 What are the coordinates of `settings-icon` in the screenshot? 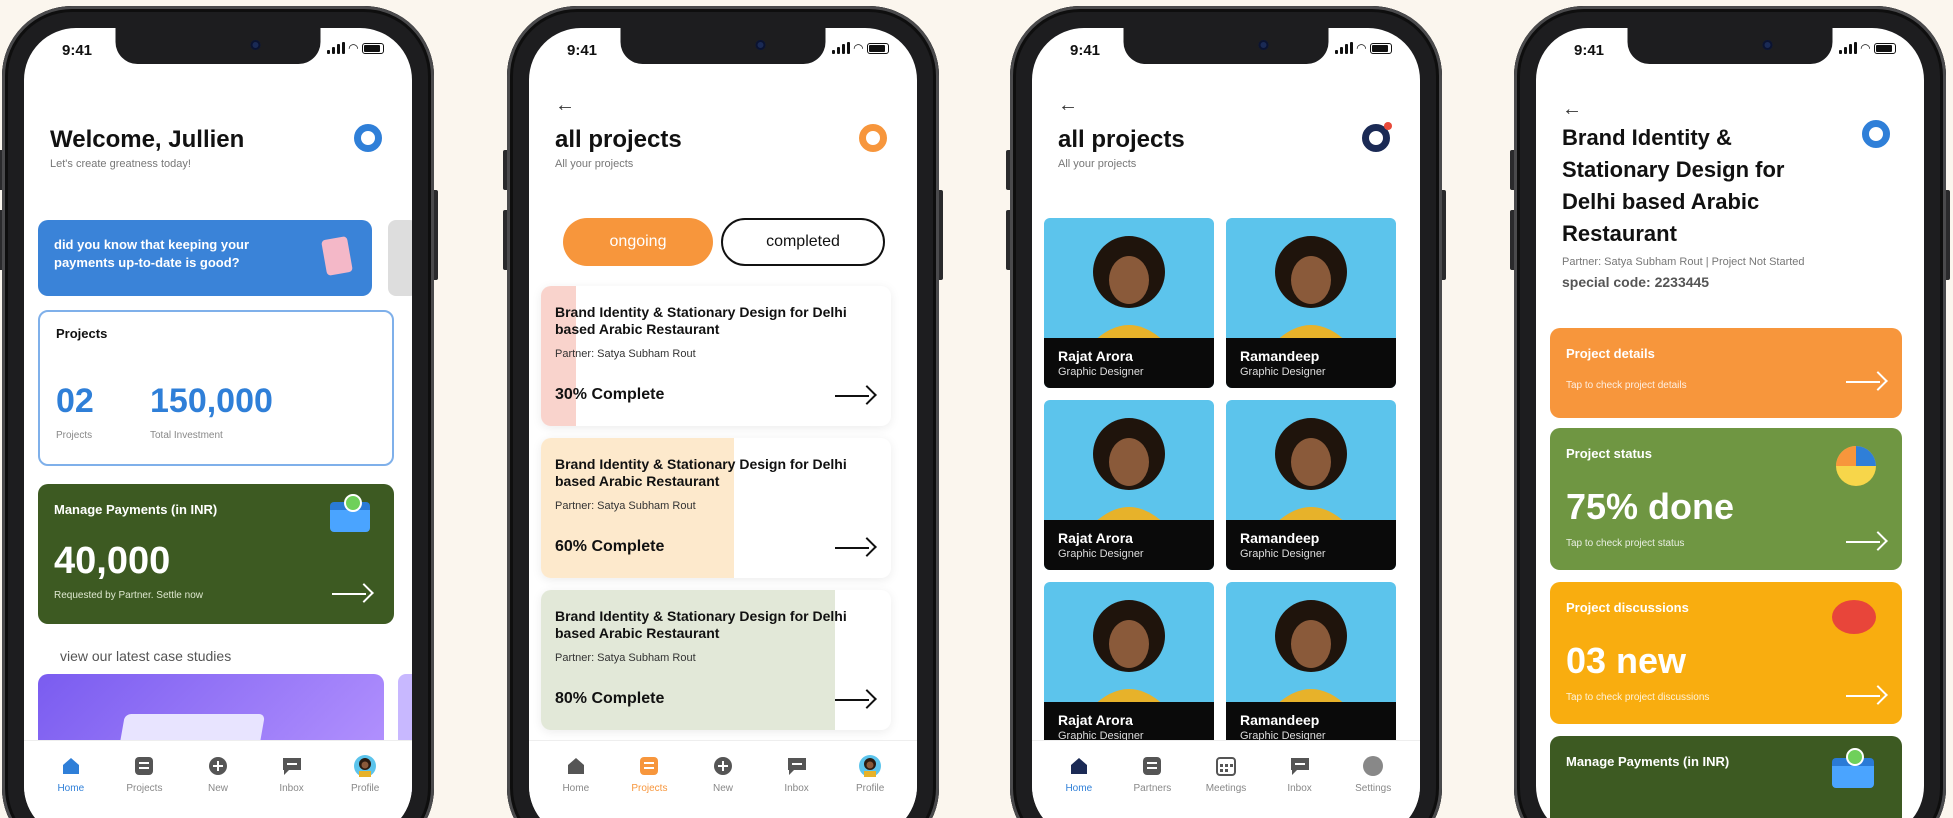 It's located at (1373, 766).